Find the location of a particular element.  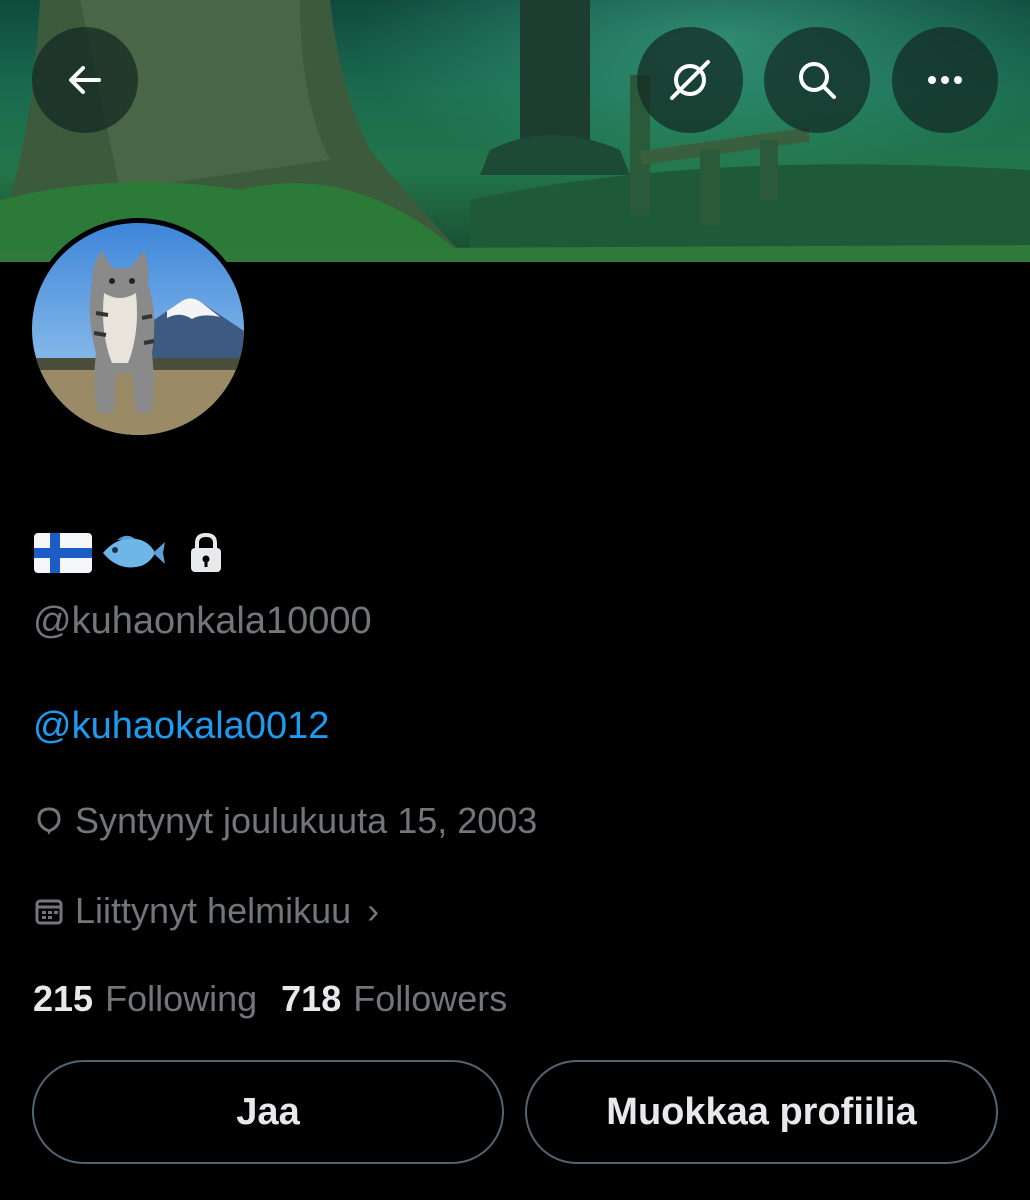

balloon-icon is located at coordinates (49, 821).